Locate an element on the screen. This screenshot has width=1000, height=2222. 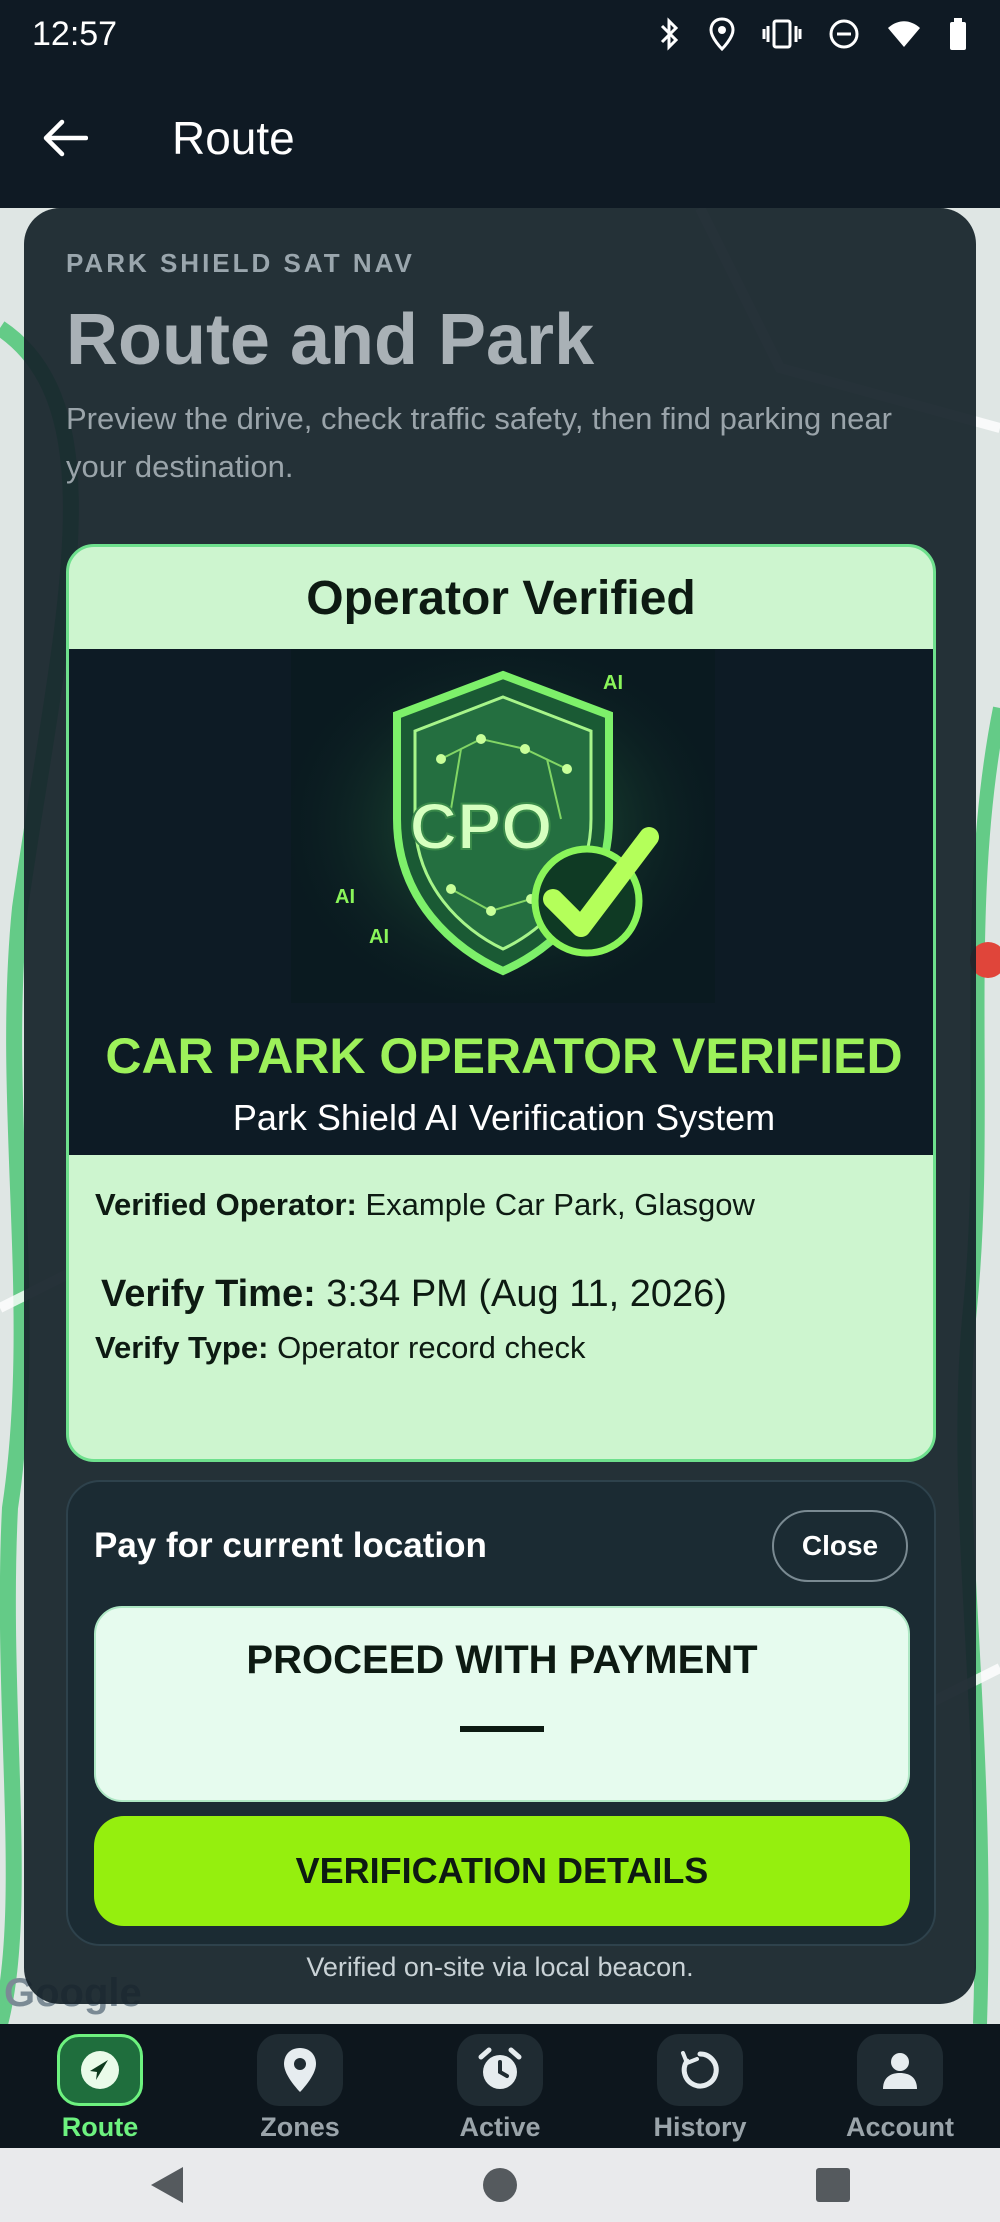
verify-type-row: Verify Type: Operator record check is located at coordinates (505, 1348).